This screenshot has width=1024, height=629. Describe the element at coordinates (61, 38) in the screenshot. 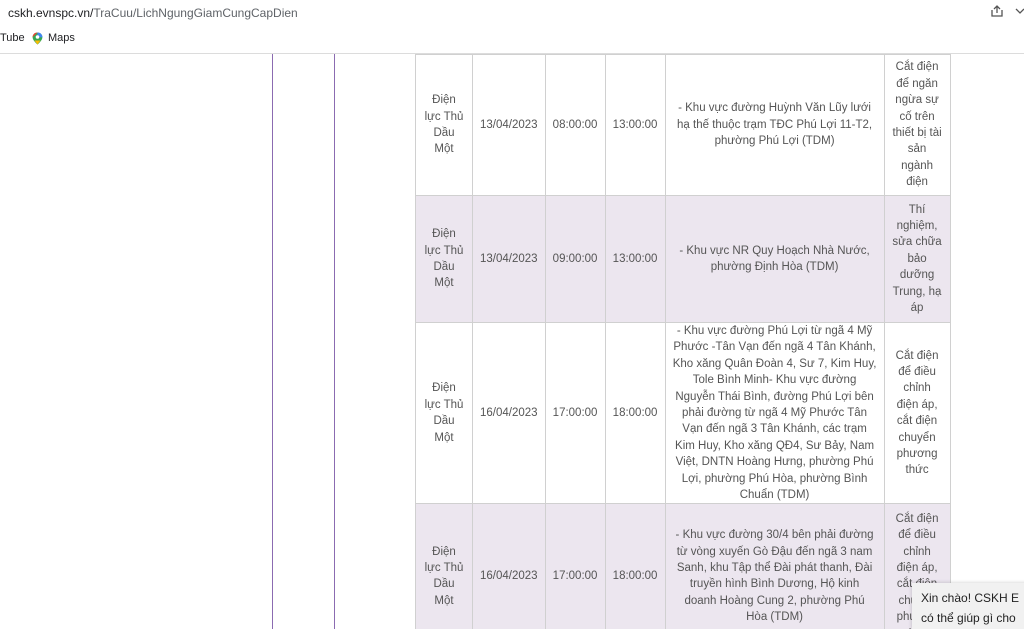

I see `bookmark-label: Maps` at that location.